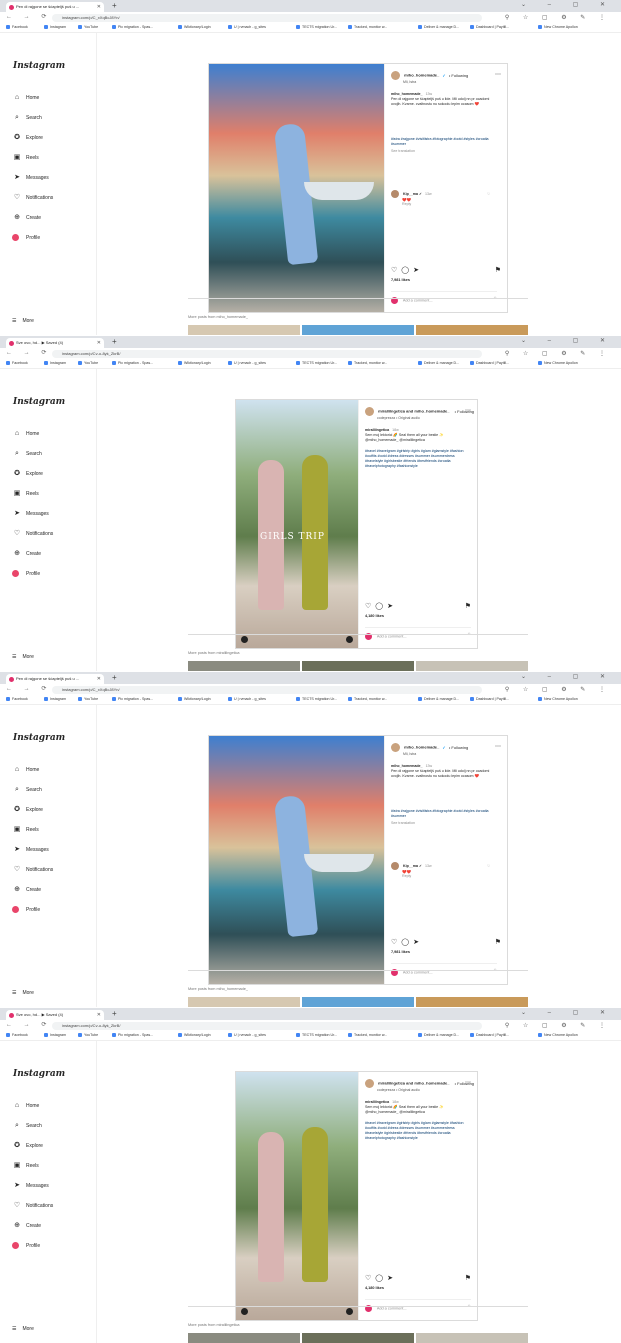  What do you see at coordinates (413, 1083) in the screenshot?
I see `post-author: mirallilngetica and miho_homemade_` at bounding box center [413, 1083].